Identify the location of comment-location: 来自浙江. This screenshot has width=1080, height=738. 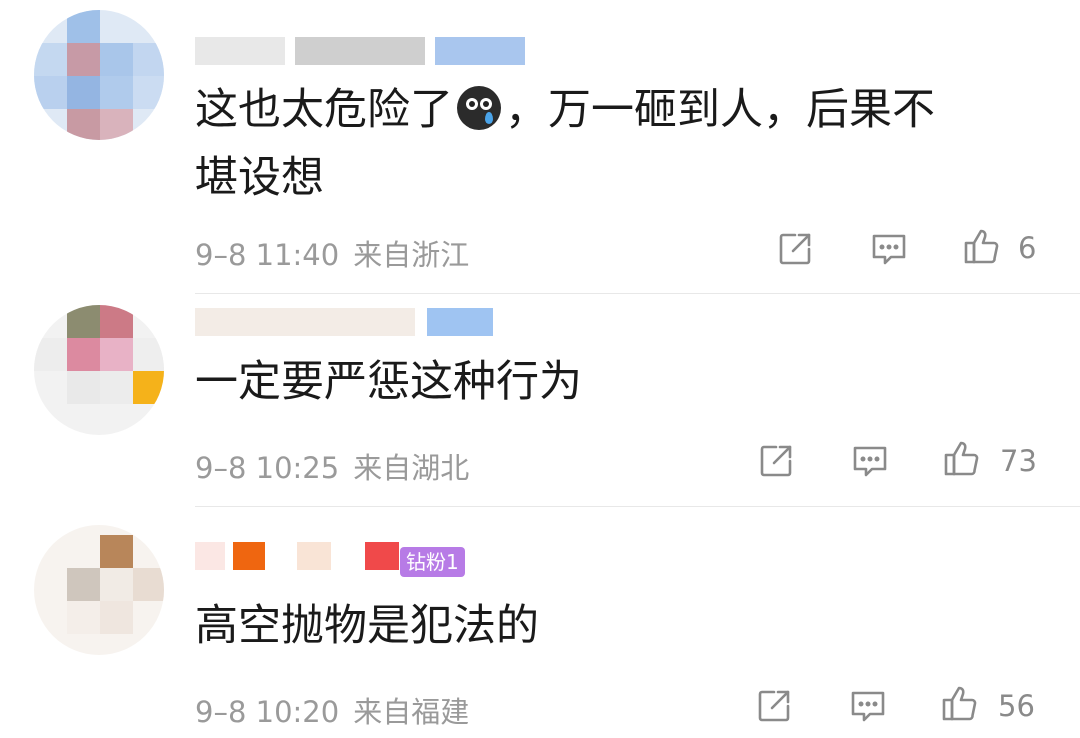
(411, 255).